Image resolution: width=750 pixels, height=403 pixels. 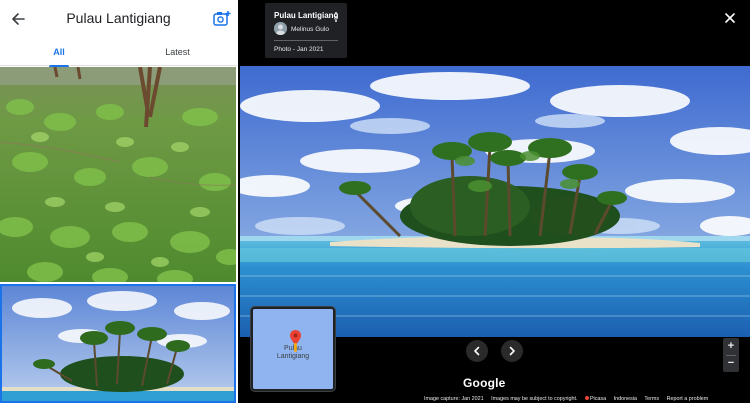 I want to click on add-photo-icon, so click(x=222, y=18).